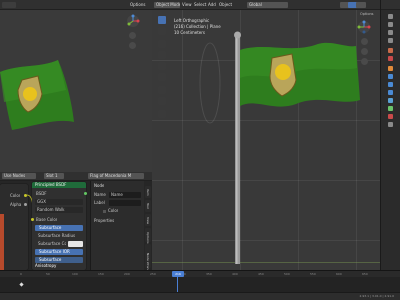 This screenshot has height=300, width=400. Describe the element at coordinates (287, 274) in the screenshot. I see `frame-tick: 500` at that location.